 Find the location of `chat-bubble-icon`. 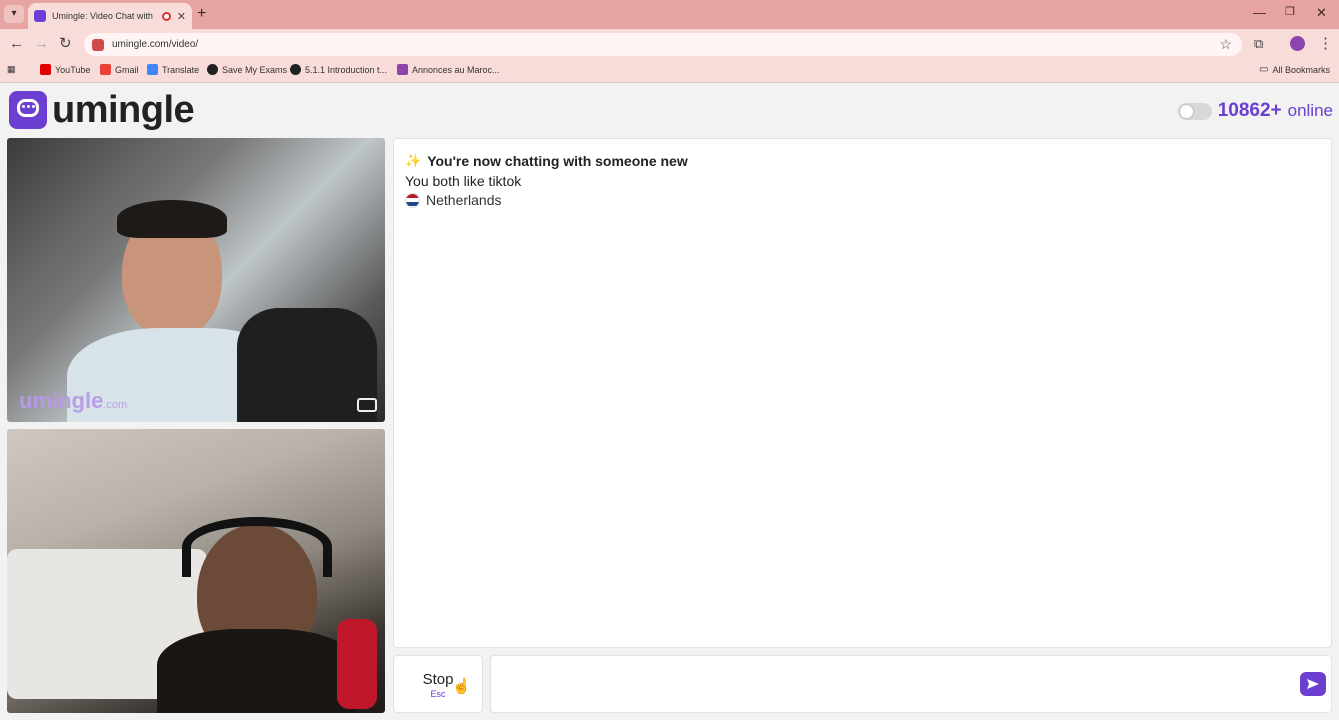

chat-bubble-icon is located at coordinates (28, 110).